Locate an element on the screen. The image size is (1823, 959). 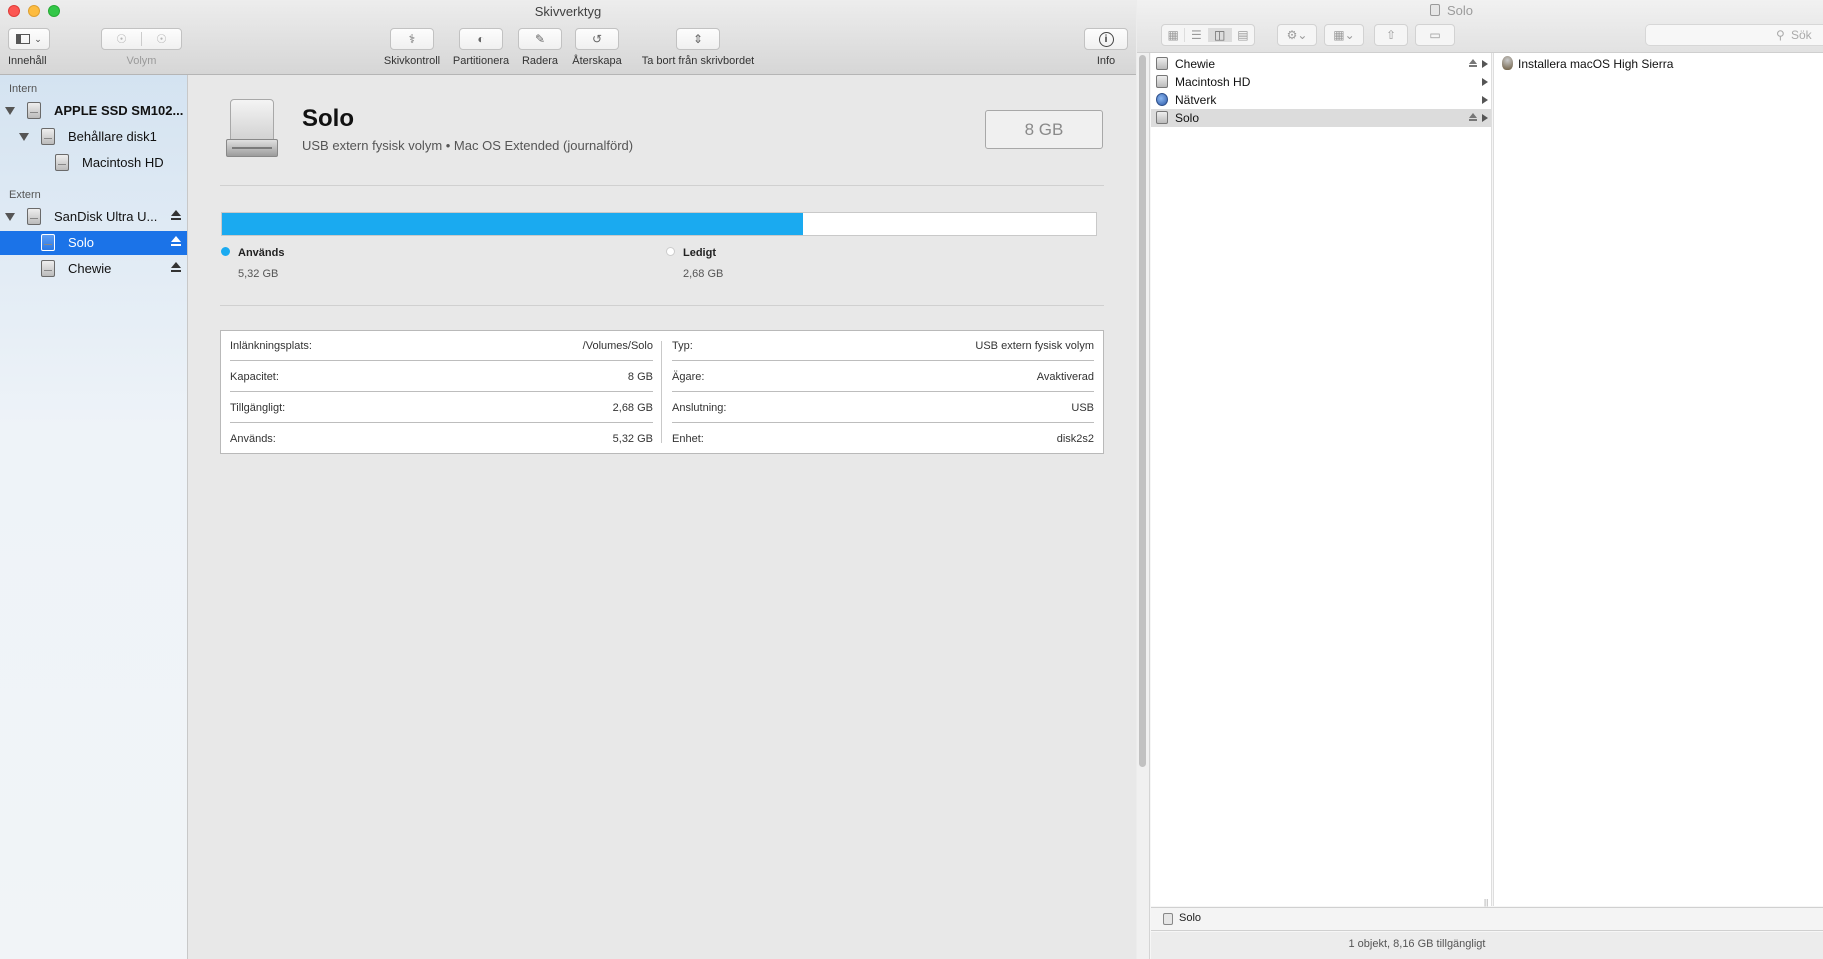
info-value: 5,32 GB is located at coordinates (632, 439).